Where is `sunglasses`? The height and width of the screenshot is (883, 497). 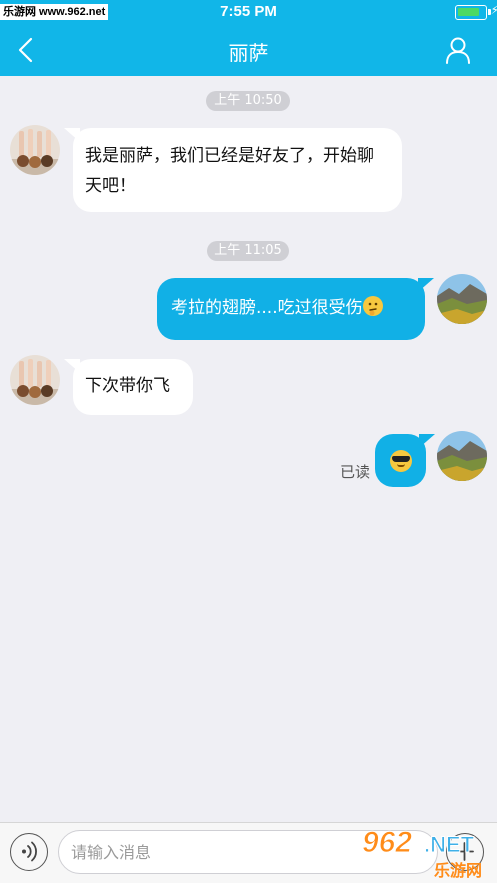 sunglasses is located at coordinates (401, 459).